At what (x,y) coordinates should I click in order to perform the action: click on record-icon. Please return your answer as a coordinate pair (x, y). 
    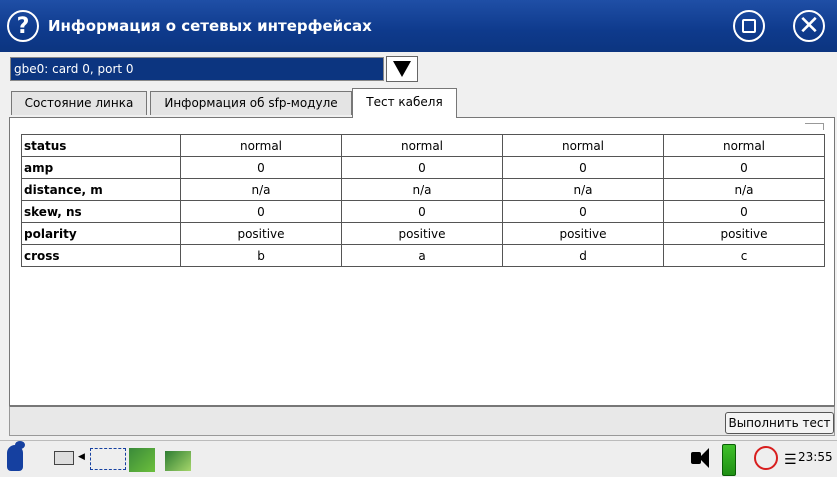
    Looking at the image, I should click on (766, 458).